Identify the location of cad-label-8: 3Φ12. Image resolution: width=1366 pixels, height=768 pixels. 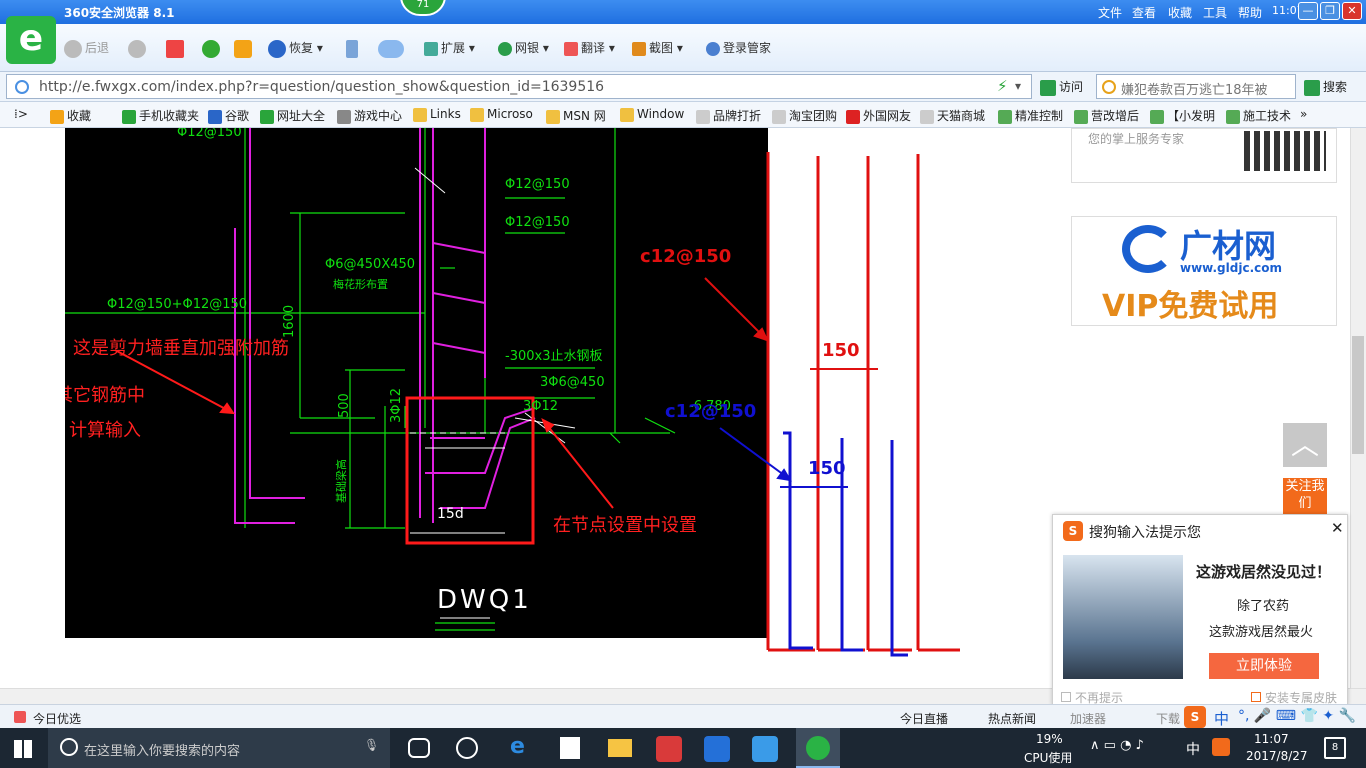
(540, 406).